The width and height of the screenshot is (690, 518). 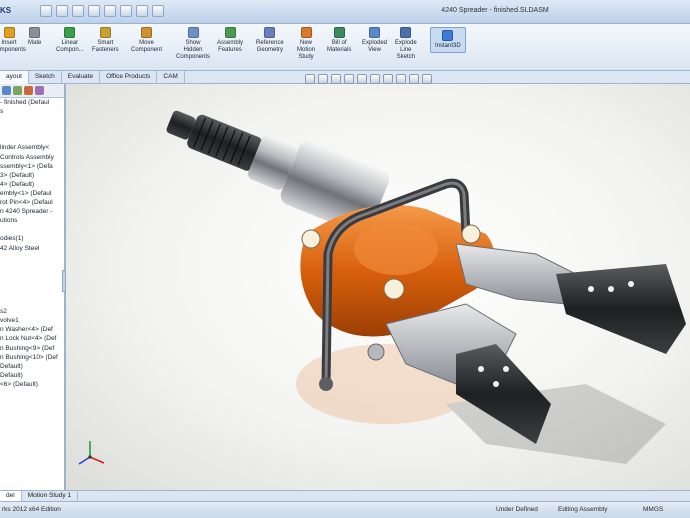 What do you see at coordinates (339, 40) in the screenshot?
I see `ribbon-button-bom: Bill of Materials` at bounding box center [339, 40].